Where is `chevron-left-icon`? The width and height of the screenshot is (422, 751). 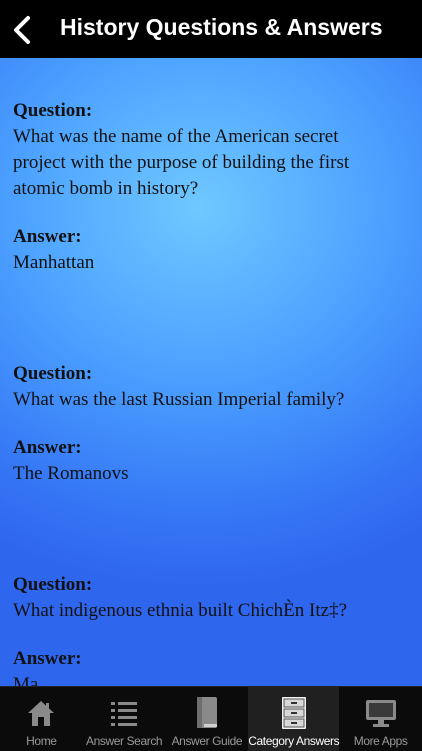 chevron-left-icon is located at coordinates (22, 30).